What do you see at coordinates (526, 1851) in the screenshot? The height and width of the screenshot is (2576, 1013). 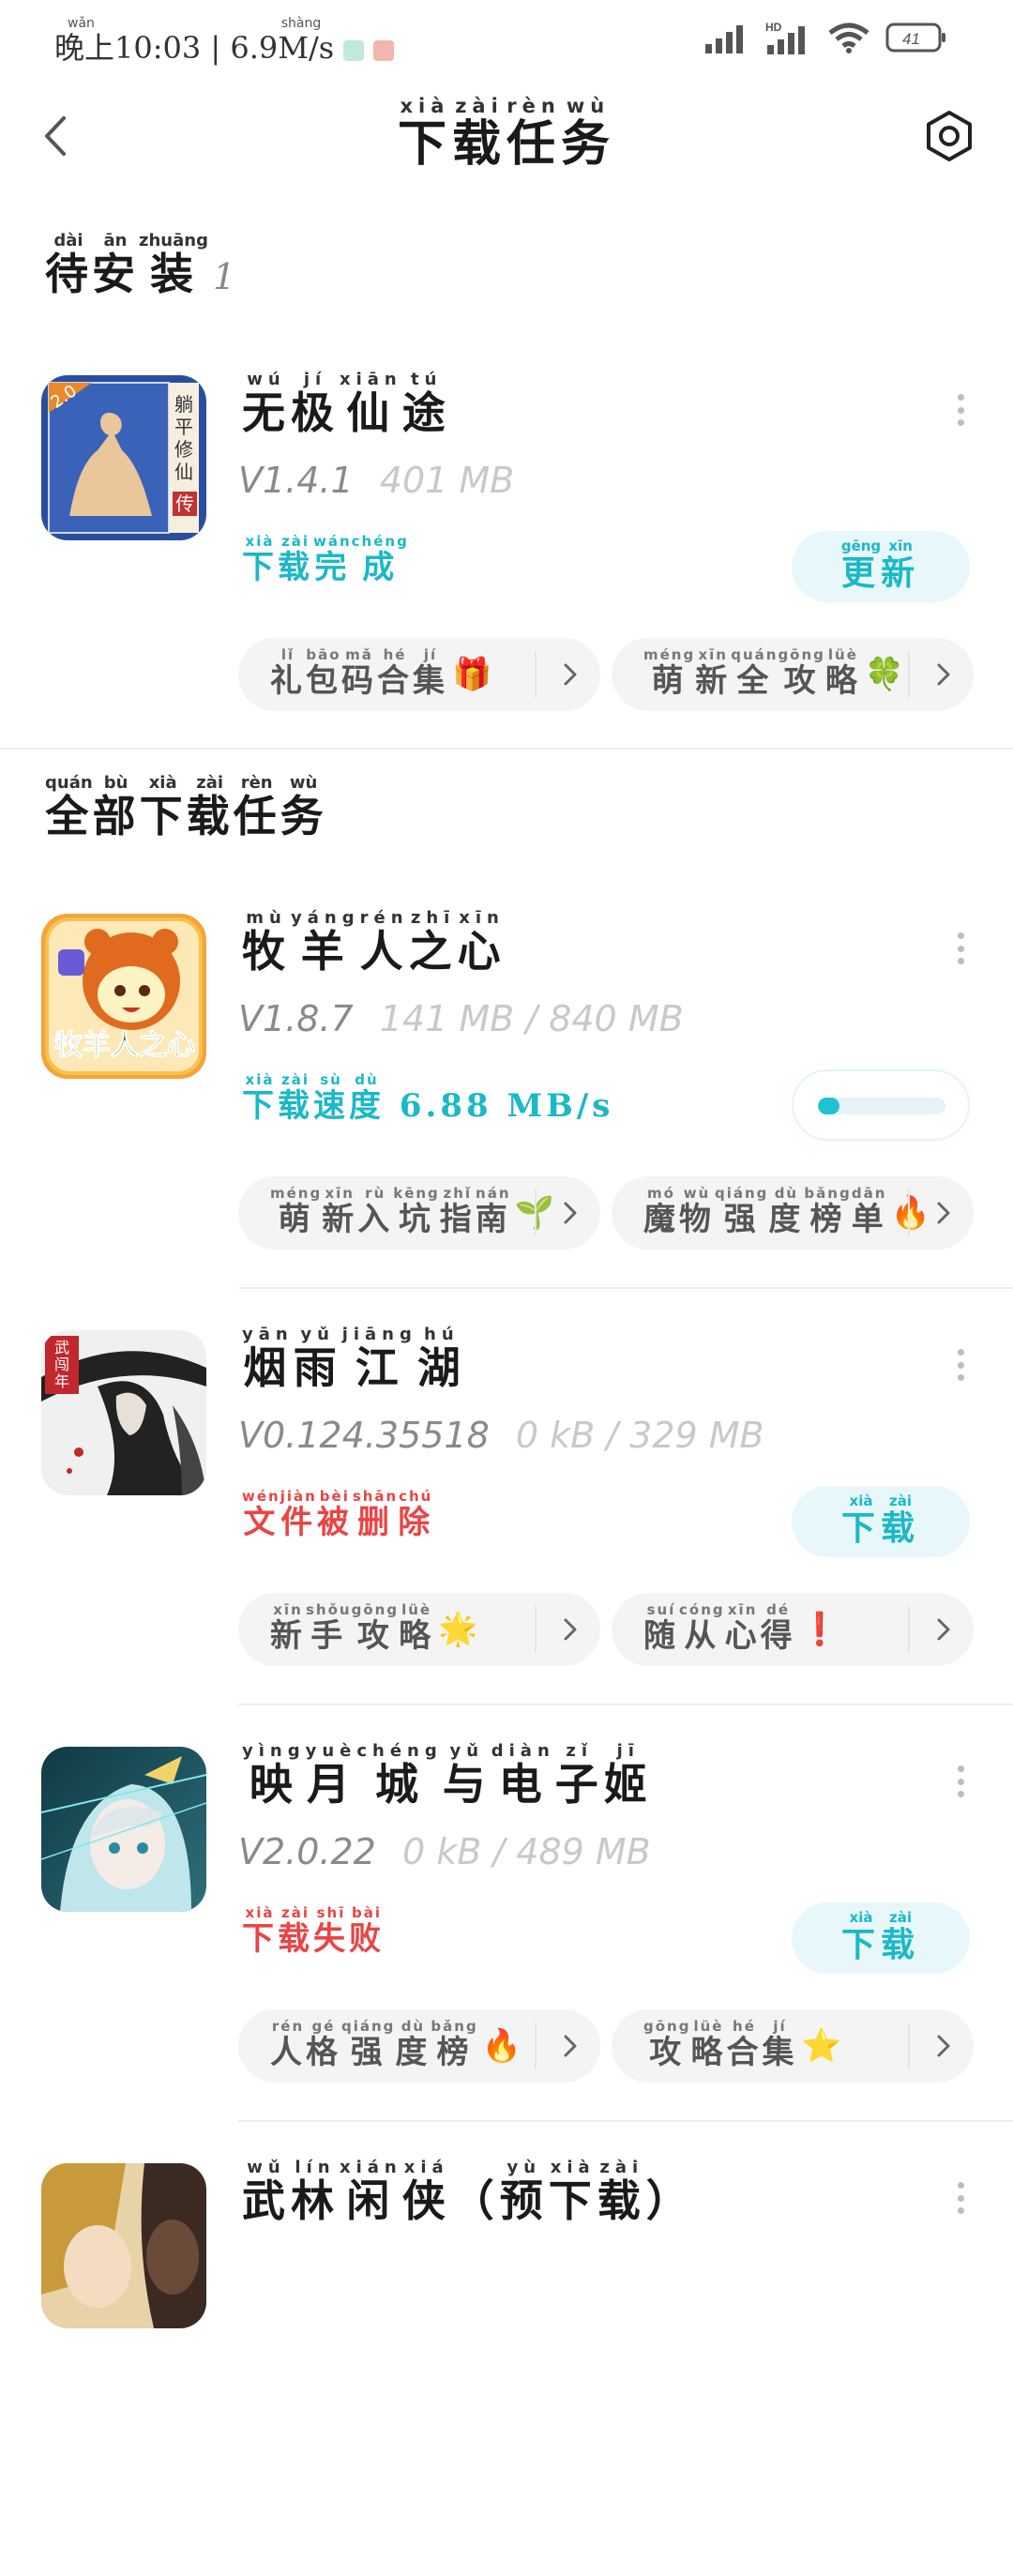 I see `app-size: 0 kB / 489 MB` at bounding box center [526, 1851].